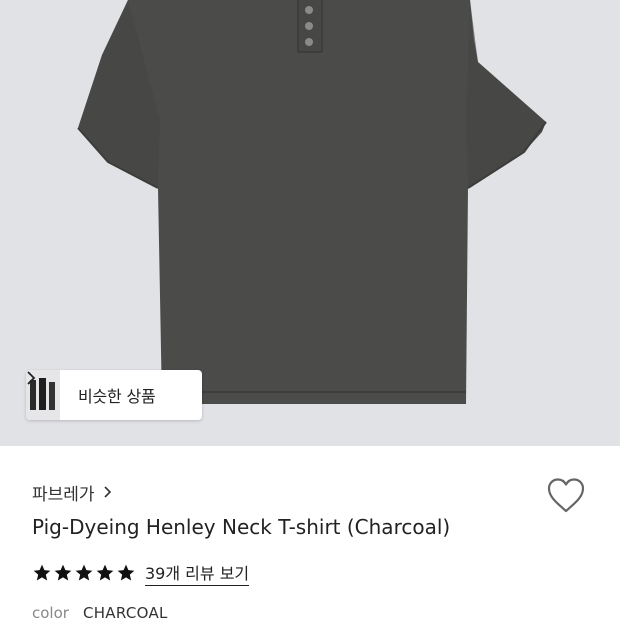 Image resolution: width=620 pixels, height=622 pixels. I want to click on color-row: color CHARCOAL, so click(100, 613).